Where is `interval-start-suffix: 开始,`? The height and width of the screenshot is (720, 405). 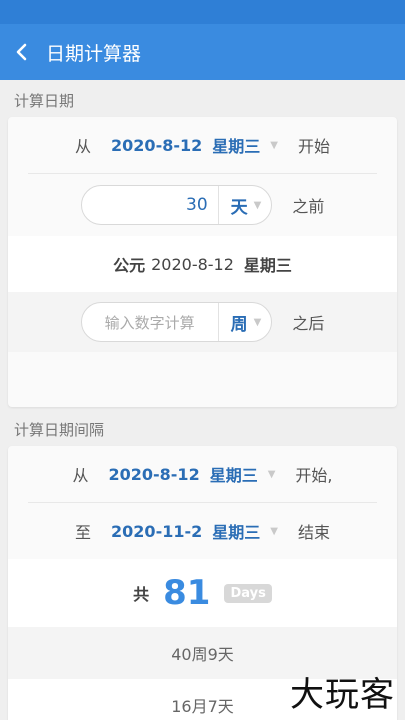
interval-start-suffix: 开始, is located at coordinates (314, 475).